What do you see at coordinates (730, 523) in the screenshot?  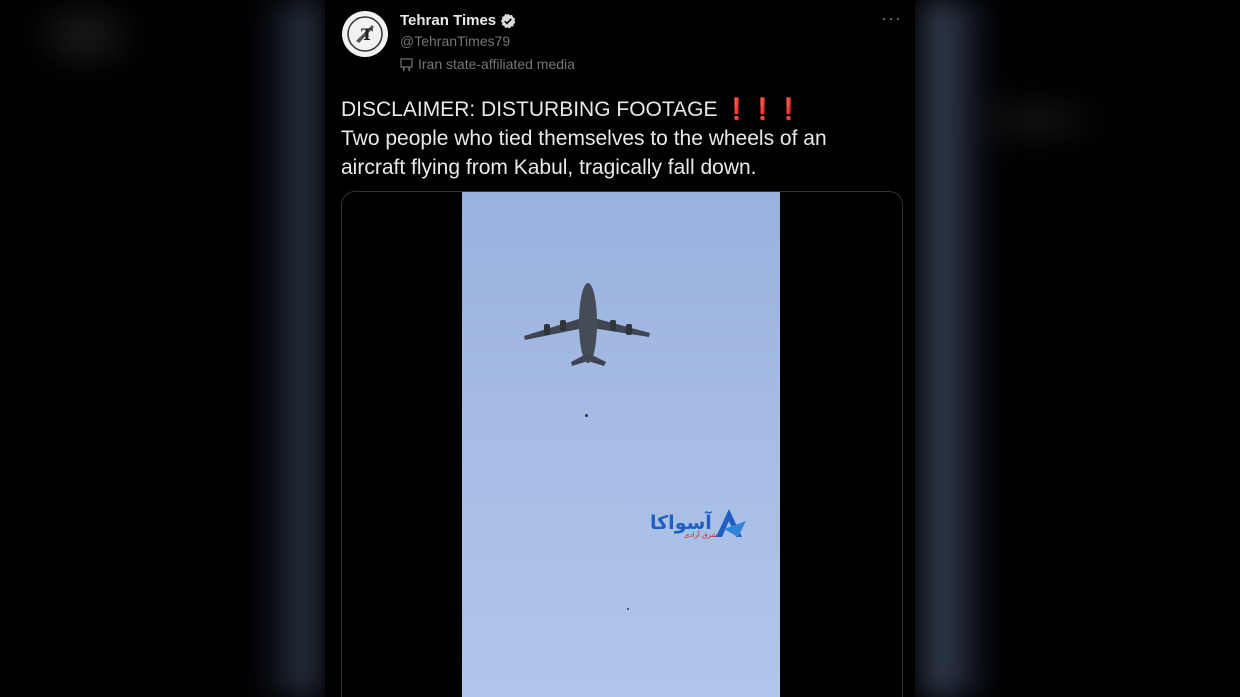 I see `asvaka-logo-icon` at bounding box center [730, 523].